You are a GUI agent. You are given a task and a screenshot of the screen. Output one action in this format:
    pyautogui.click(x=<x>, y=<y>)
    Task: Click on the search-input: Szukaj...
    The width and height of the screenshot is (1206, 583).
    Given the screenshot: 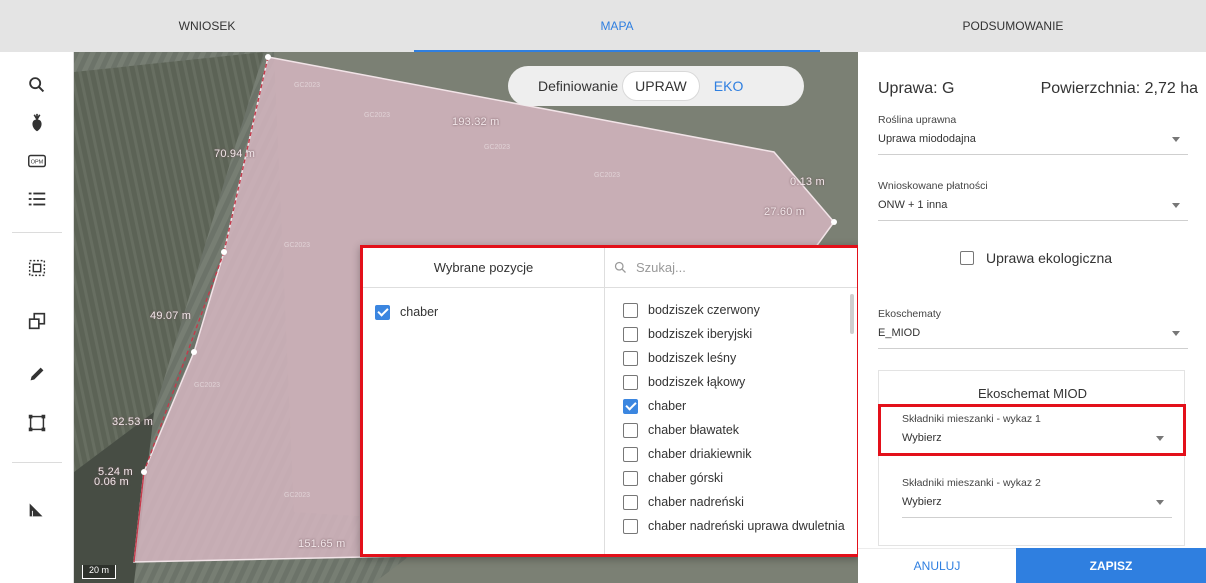 What is the action you would take?
    pyautogui.click(x=731, y=268)
    